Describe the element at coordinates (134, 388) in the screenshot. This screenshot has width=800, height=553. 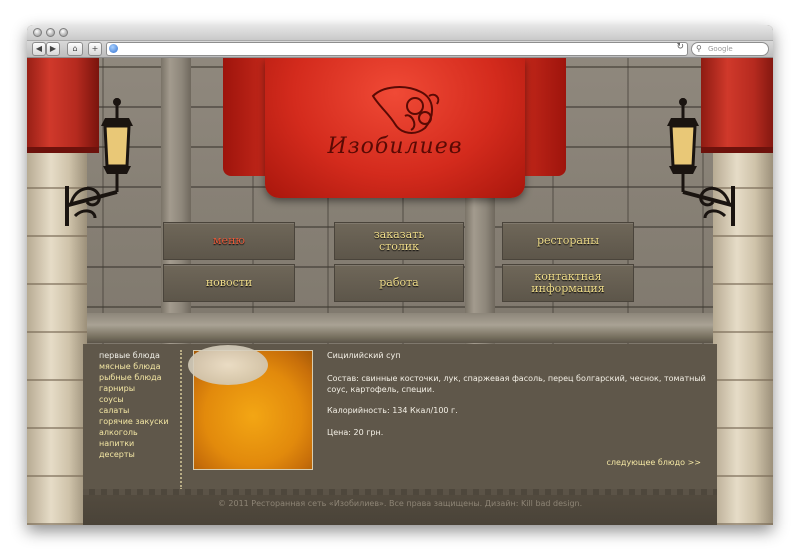
I see `category-item: гарниры` at that location.